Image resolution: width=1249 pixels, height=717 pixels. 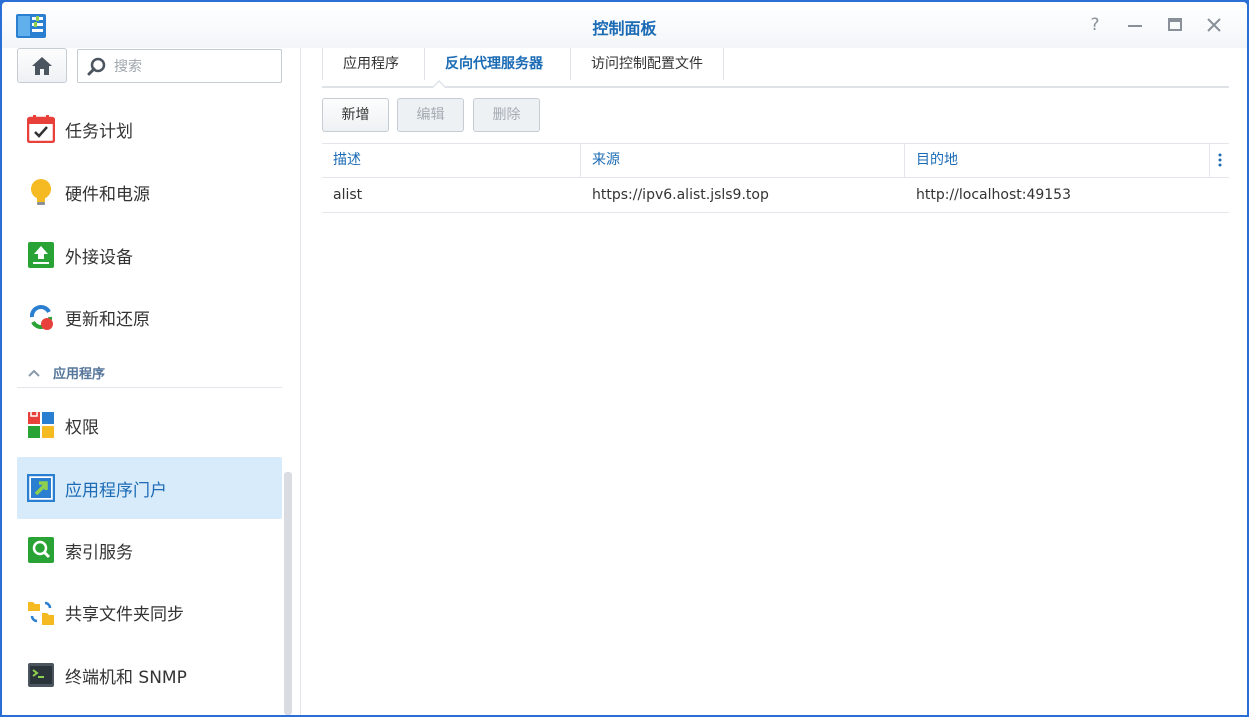 I want to click on tab-applications: 应用程序, so click(x=370, y=64).